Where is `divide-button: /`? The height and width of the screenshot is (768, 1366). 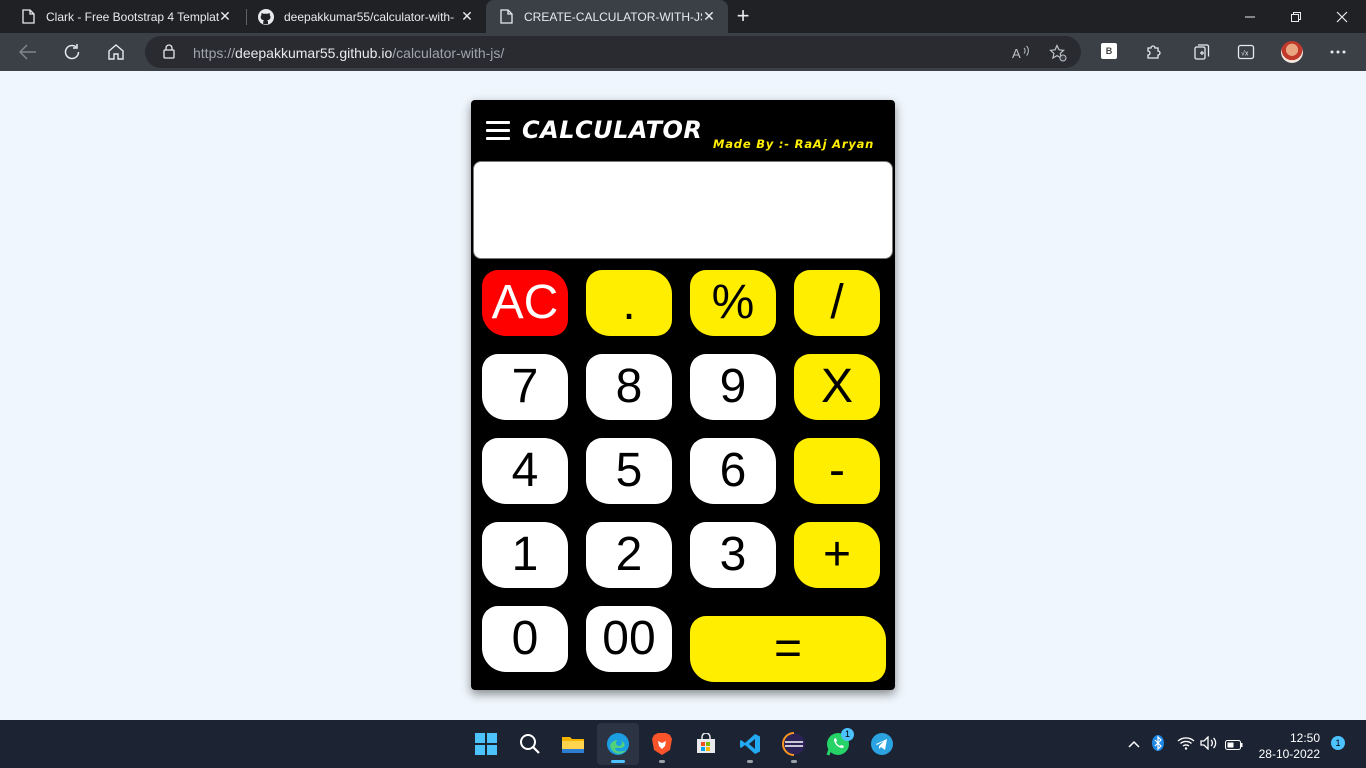
divide-button: / is located at coordinates (837, 303).